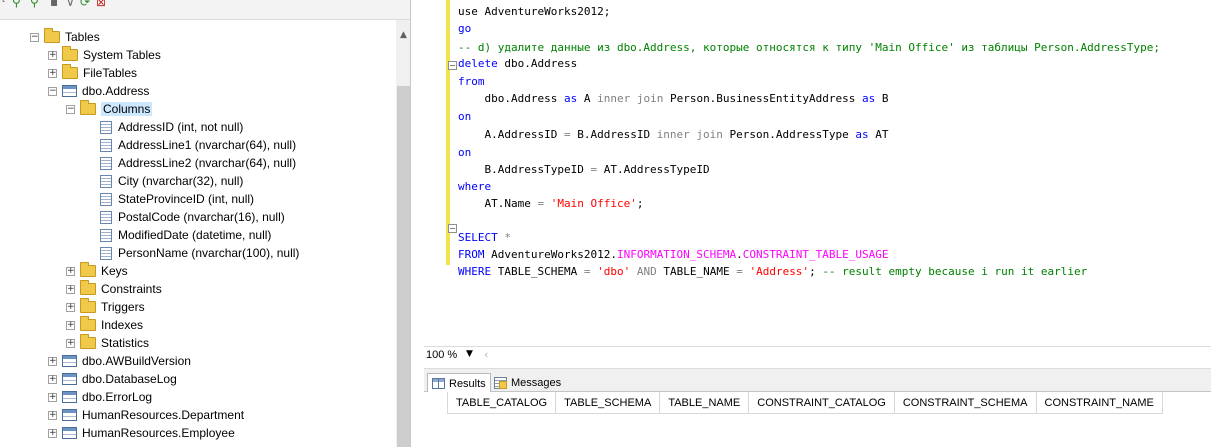 The width and height of the screenshot is (1211, 447). Describe the element at coordinates (112, 379) in the screenshot. I see `tree-node-dbo-databaselog: + dbo.DatabaseLog` at that location.